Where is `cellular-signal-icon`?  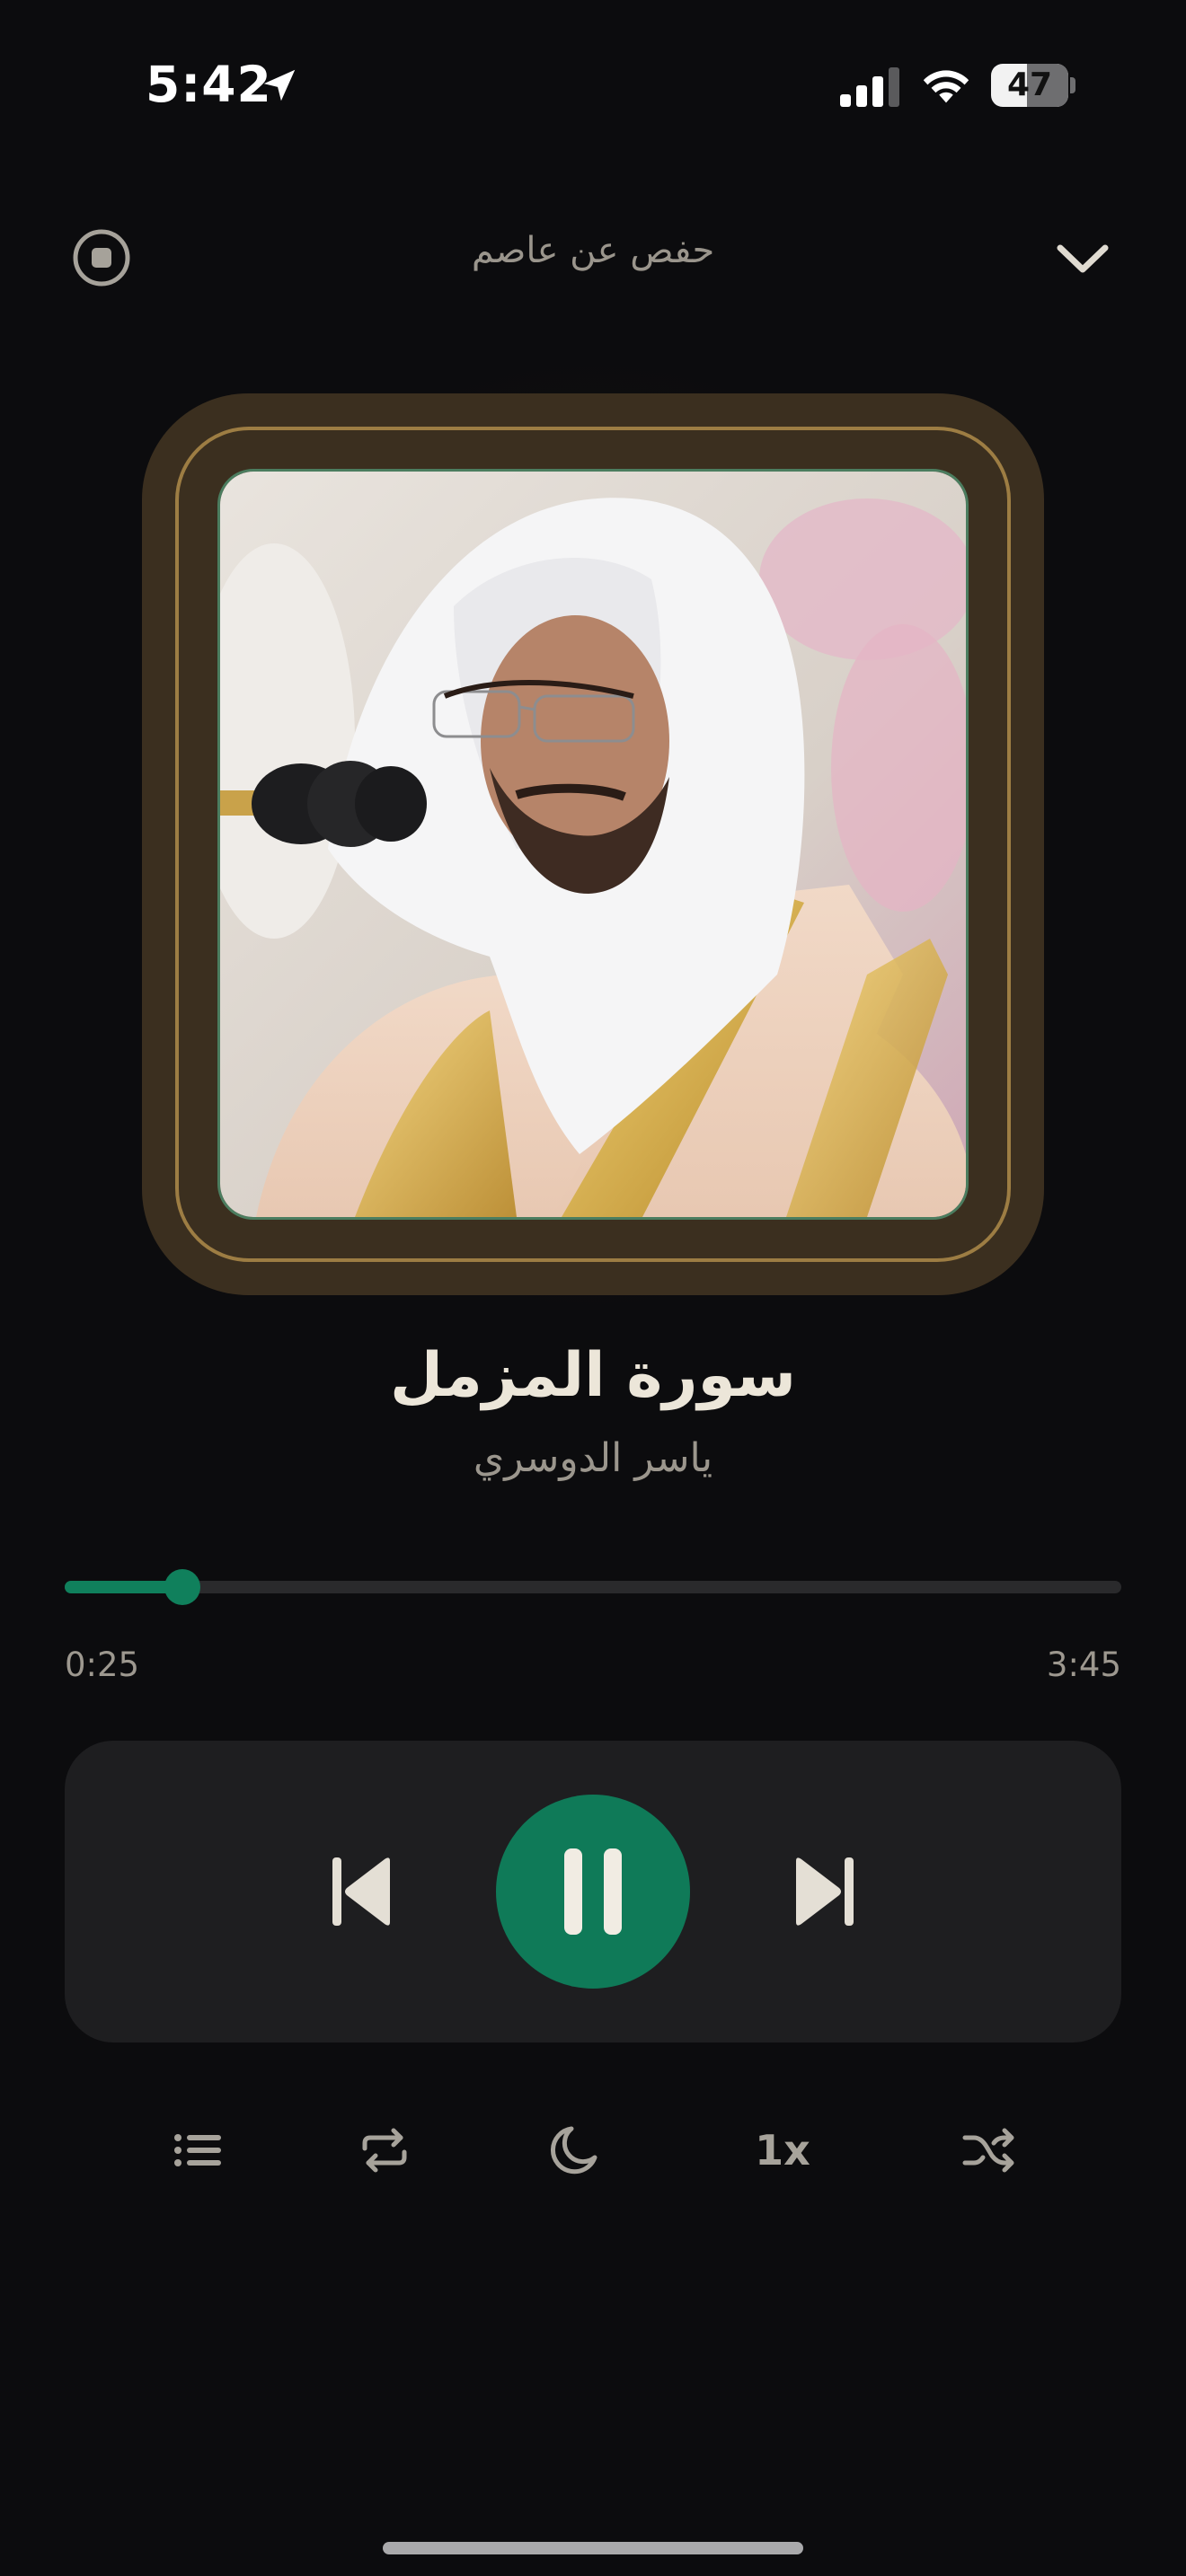 cellular-signal-icon is located at coordinates (869, 87).